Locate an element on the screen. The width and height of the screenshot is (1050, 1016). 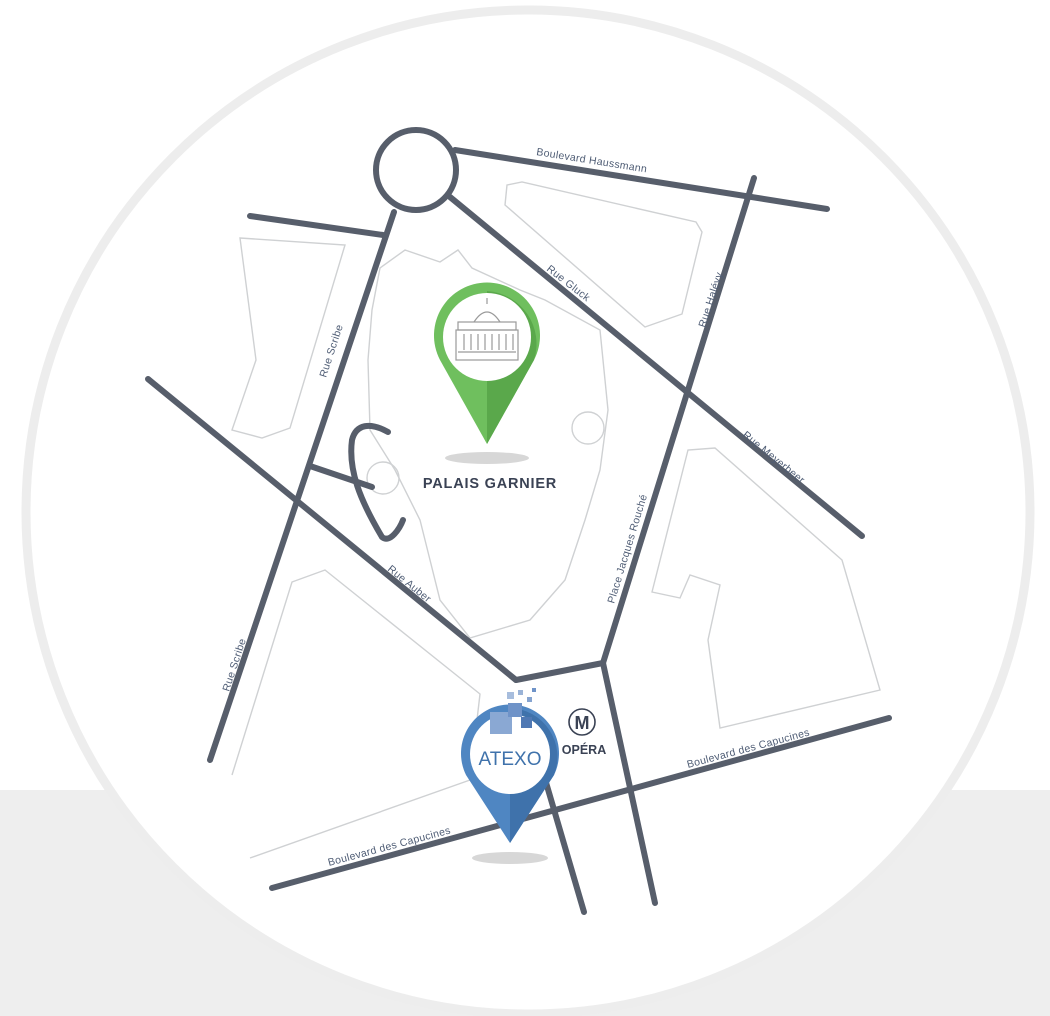
metro-symbol: M is located at coordinates (582, 723).